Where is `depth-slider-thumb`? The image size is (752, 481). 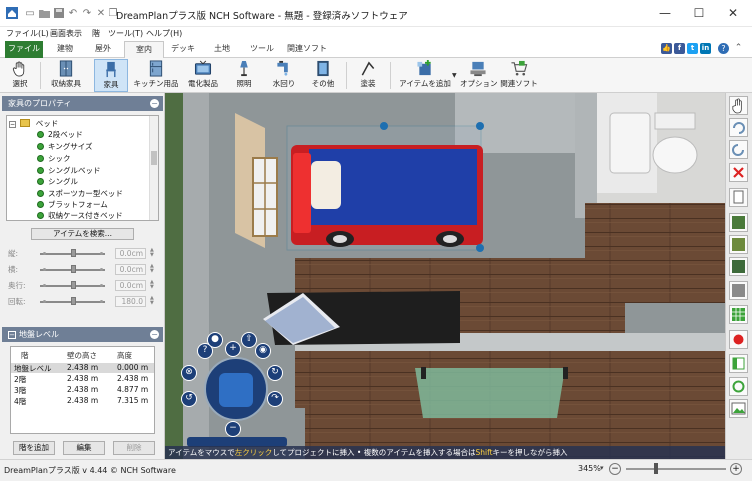
depth-slider-thumb is located at coordinates (73, 285).